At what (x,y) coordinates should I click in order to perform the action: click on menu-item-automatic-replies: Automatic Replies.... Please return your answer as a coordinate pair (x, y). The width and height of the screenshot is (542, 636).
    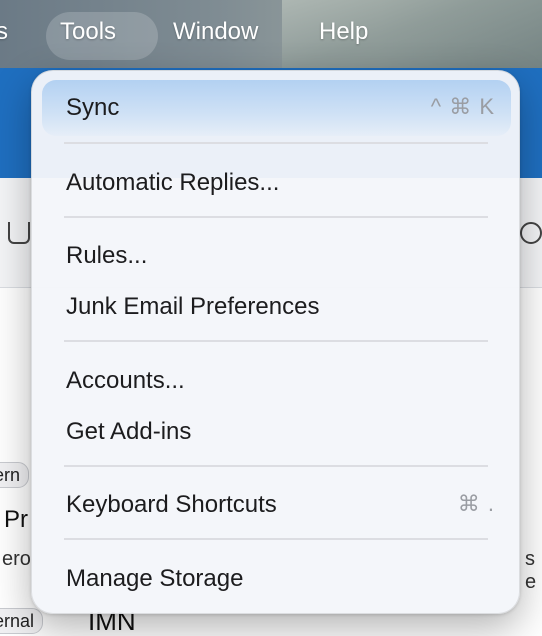
    Looking at the image, I should click on (276, 183).